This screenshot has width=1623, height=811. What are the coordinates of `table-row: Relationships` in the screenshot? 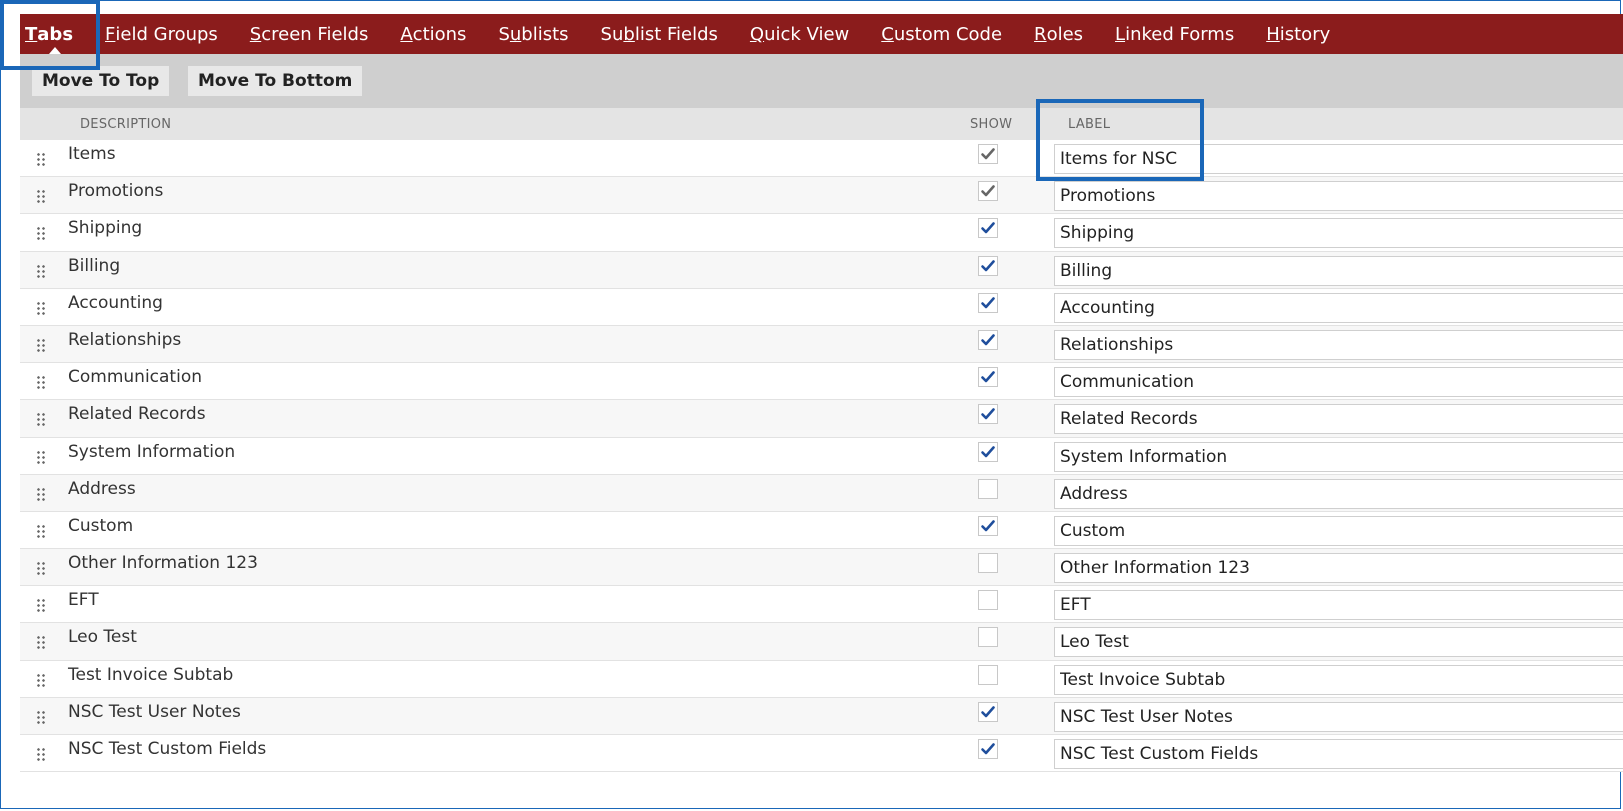 It's located at (821, 344).